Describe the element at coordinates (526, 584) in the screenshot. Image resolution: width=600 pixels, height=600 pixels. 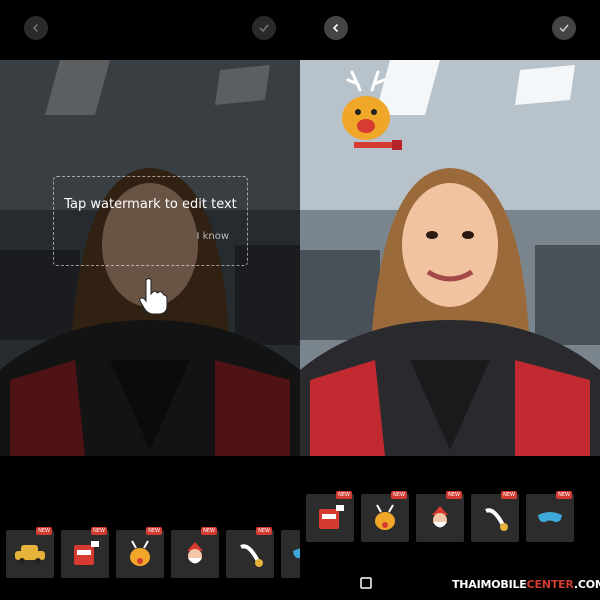
I see `site-watermark-logo: THAIMOBILECENTER.COM` at that location.